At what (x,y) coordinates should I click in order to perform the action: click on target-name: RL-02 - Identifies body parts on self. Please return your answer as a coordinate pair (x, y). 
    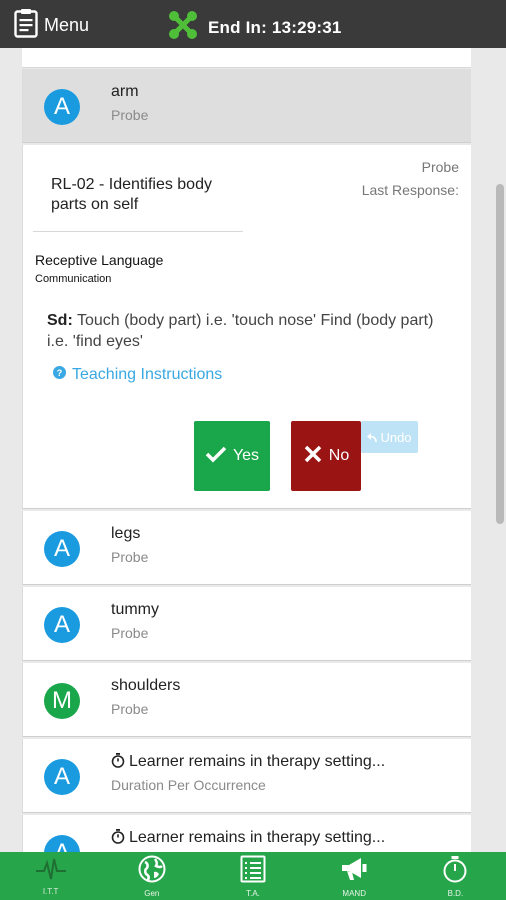
    Looking at the image, I should click on (131, 194).